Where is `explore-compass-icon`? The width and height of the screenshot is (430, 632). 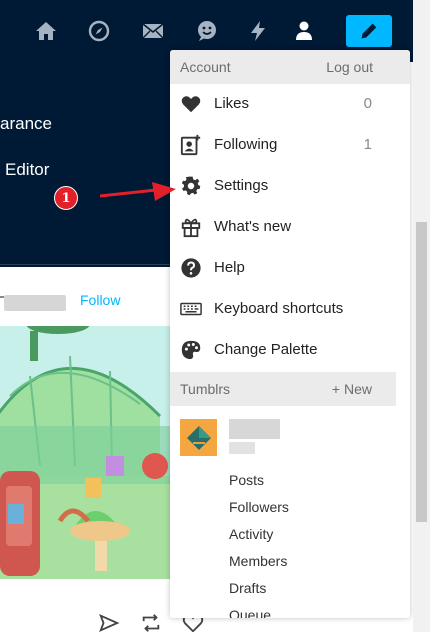 explore-compass-icon is located at coordinates (99, 31).